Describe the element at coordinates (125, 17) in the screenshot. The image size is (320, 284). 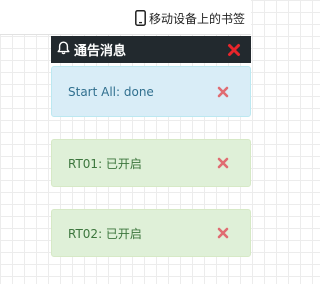
I see `browser-bookmark-bar: 移动设备上的书签` at that location.